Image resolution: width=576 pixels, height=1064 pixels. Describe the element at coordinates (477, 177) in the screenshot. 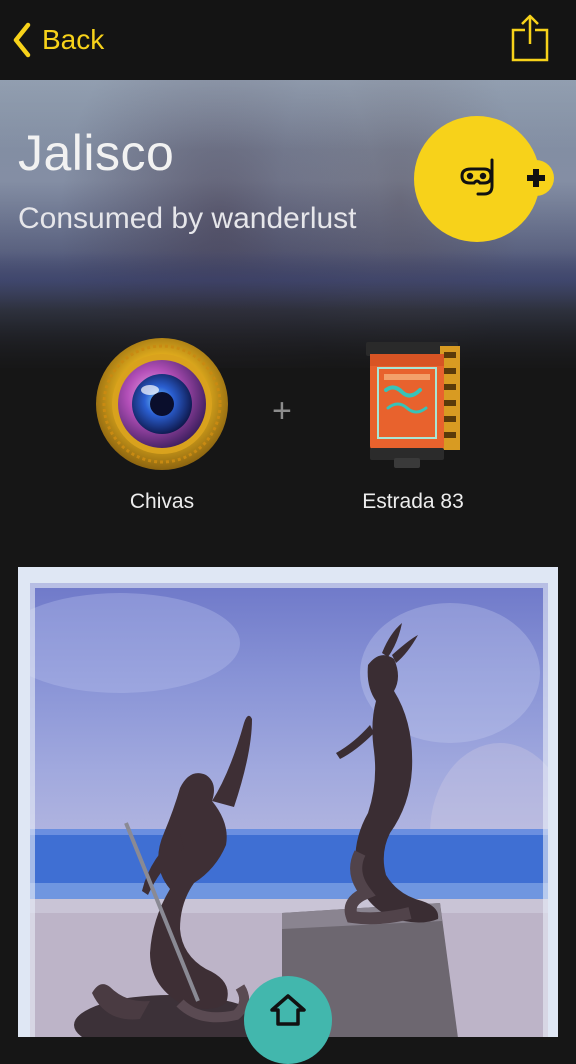

I see `snorkel-mask-icon` at that location.